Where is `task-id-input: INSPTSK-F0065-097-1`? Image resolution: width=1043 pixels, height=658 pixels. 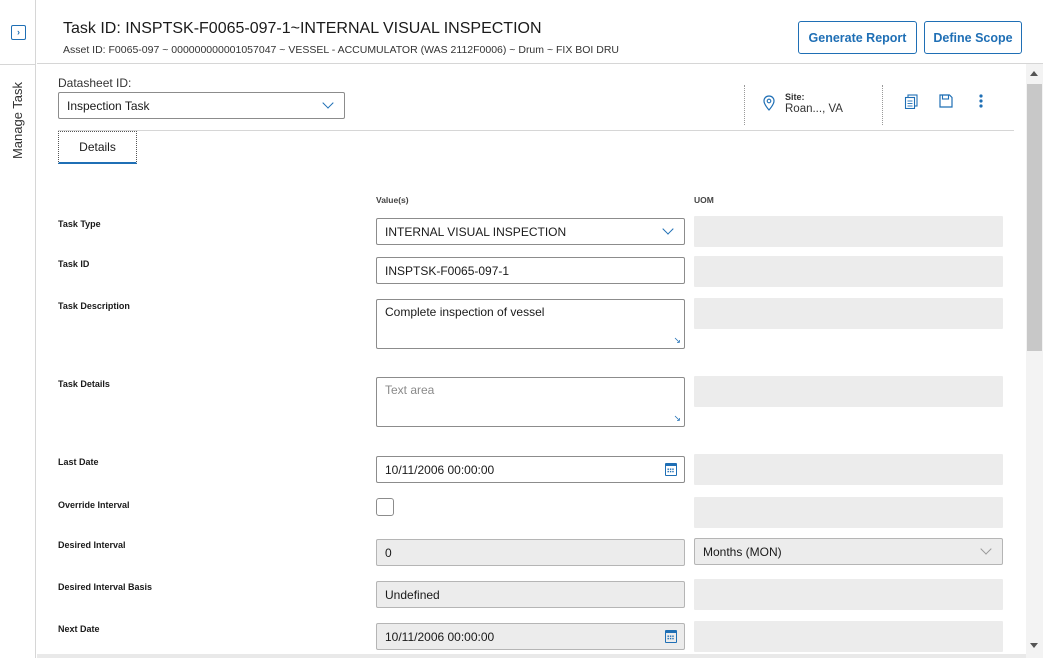 task-id-input: INSPTSK-F0065-097-1 is located at coordinates (530, 270).